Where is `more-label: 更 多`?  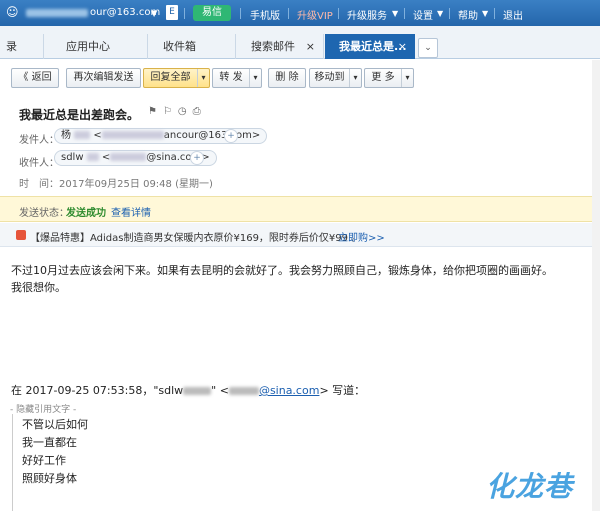
more-label: 更 多 is located at coordinates (383, 77).